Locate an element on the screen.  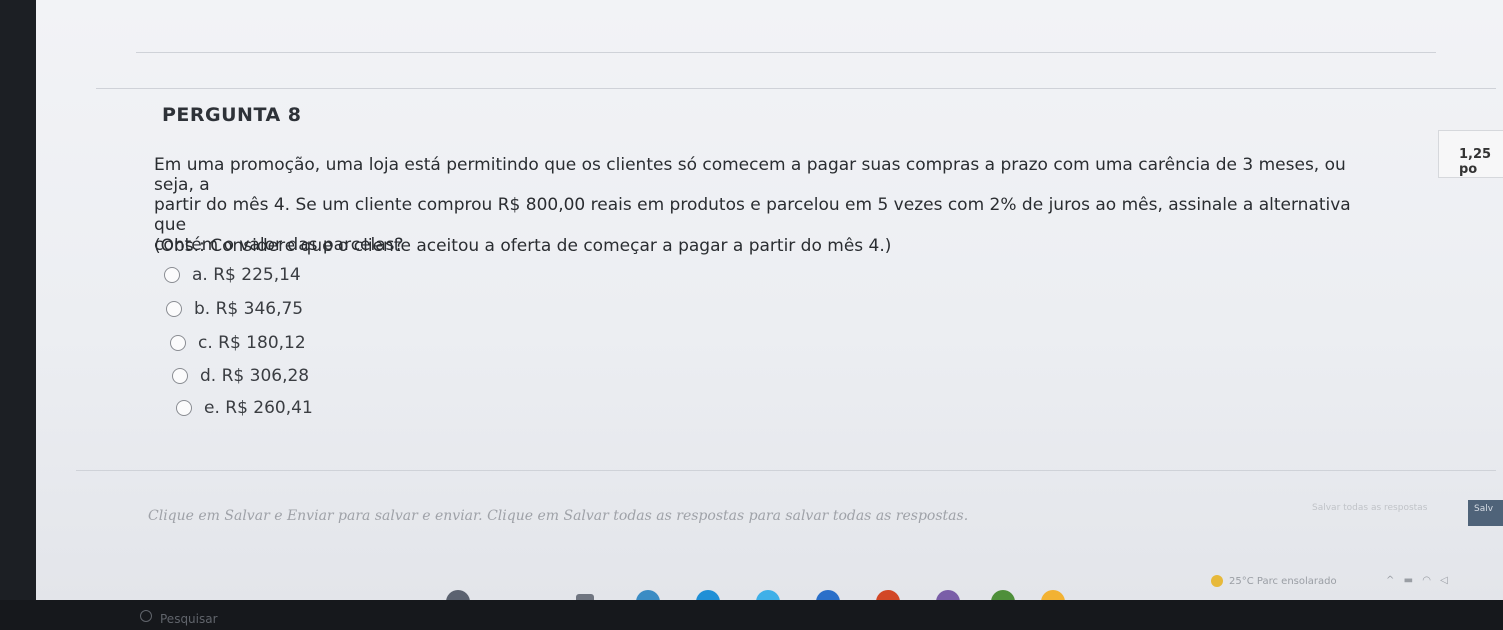
option-label: d. R$ 306,28 is located at coordinates (255, 376).